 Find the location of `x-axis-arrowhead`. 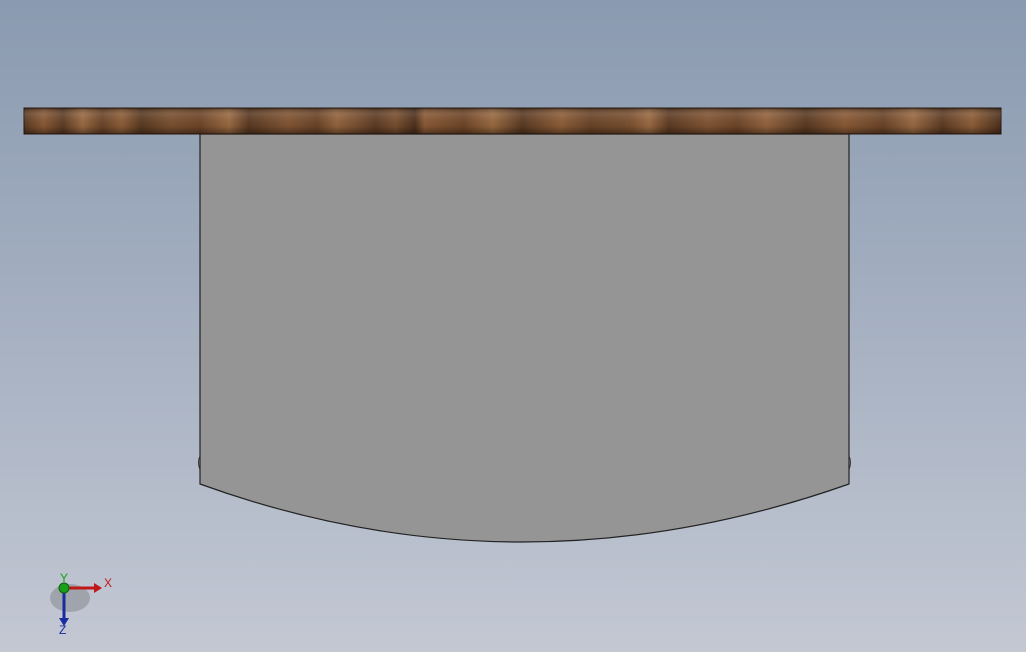

x-axis-arrowhead is located at coordinates (98, 588).